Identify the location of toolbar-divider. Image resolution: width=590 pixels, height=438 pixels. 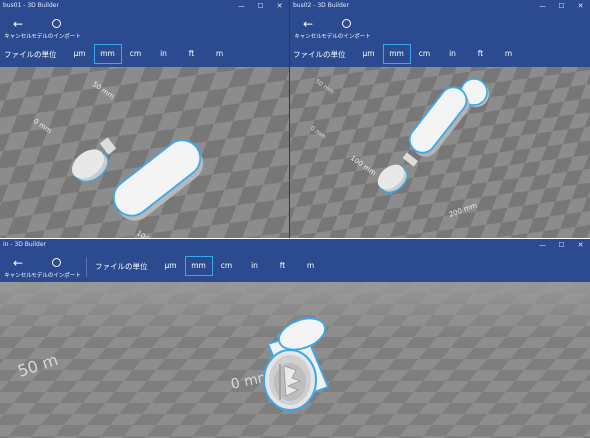
(86, 267).